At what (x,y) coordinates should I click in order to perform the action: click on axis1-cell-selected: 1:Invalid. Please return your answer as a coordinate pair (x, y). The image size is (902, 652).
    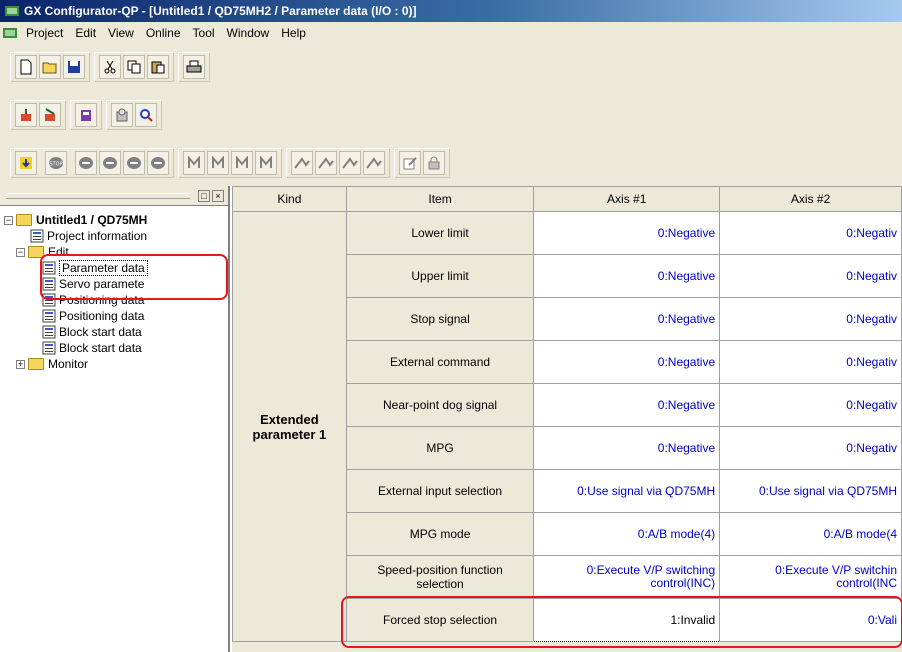
    Looking at the image, I should click on (627, 620).